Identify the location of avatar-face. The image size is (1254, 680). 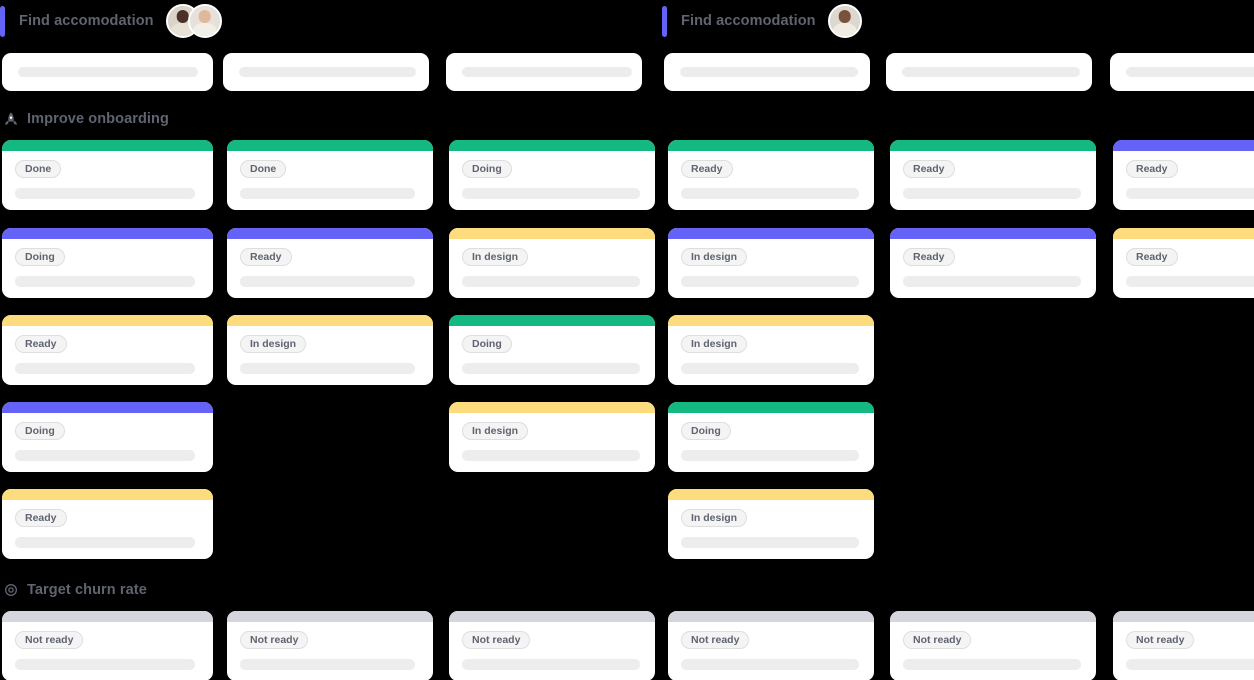
(204, 16).